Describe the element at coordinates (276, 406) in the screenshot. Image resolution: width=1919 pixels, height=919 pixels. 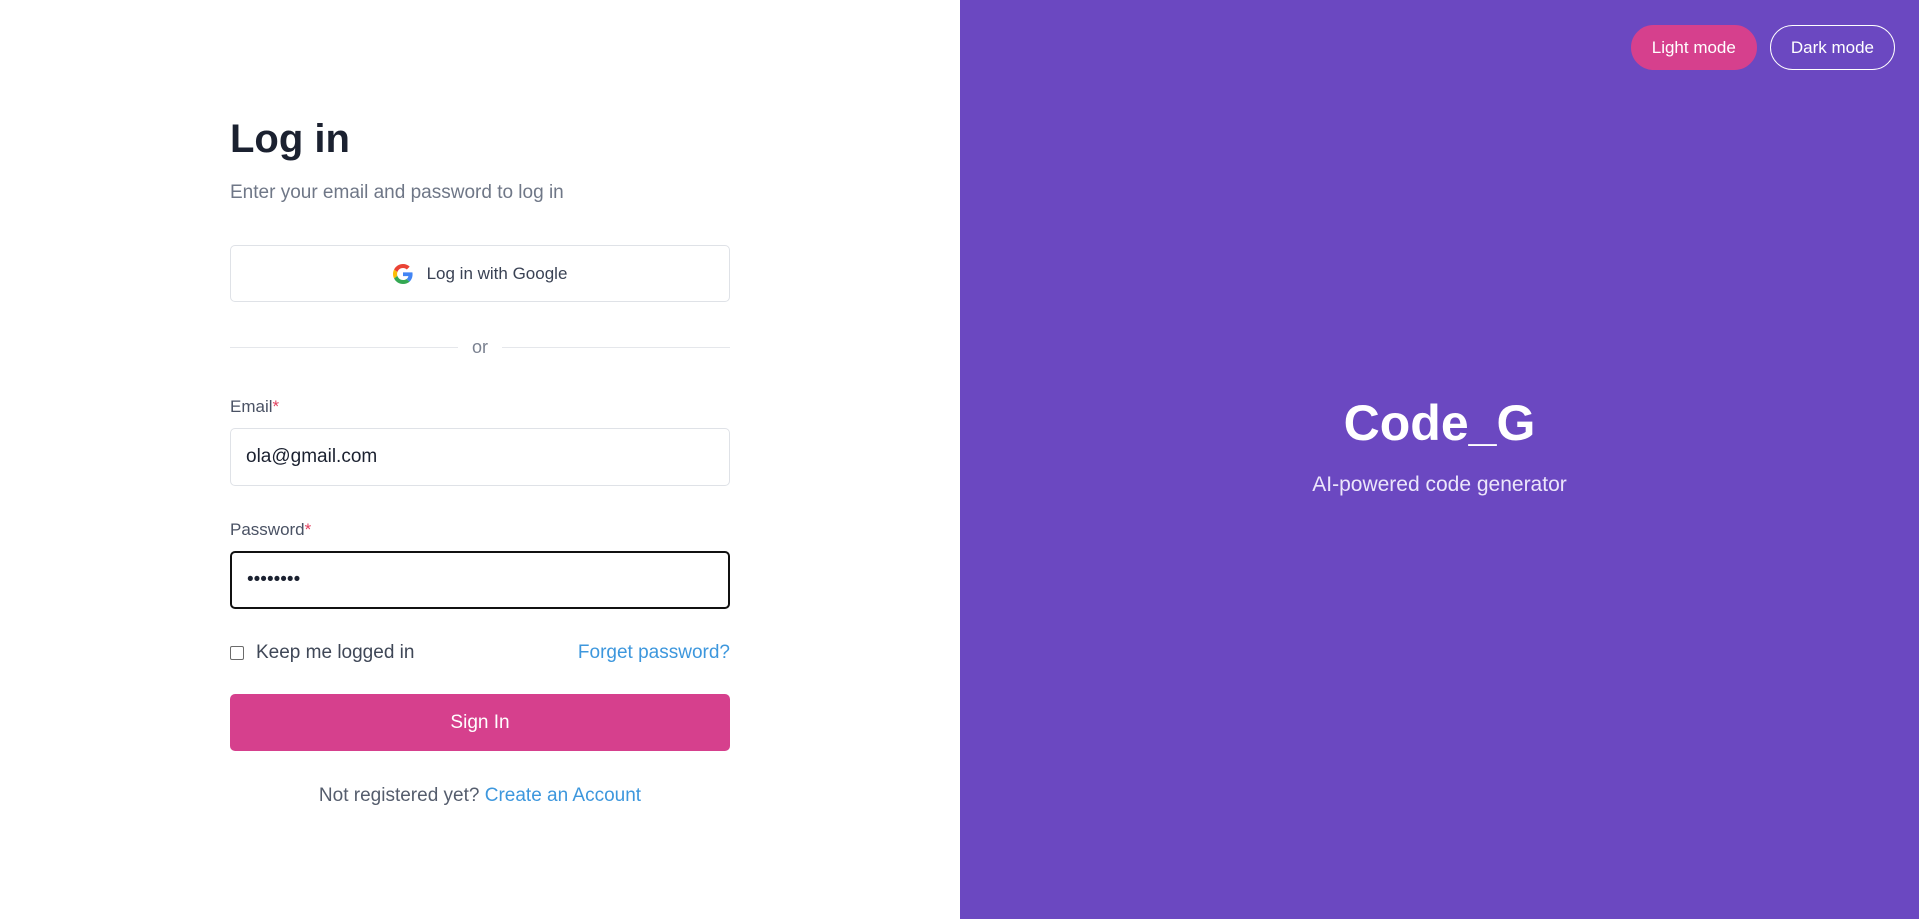
I see `email-required-marker: *` at that location.